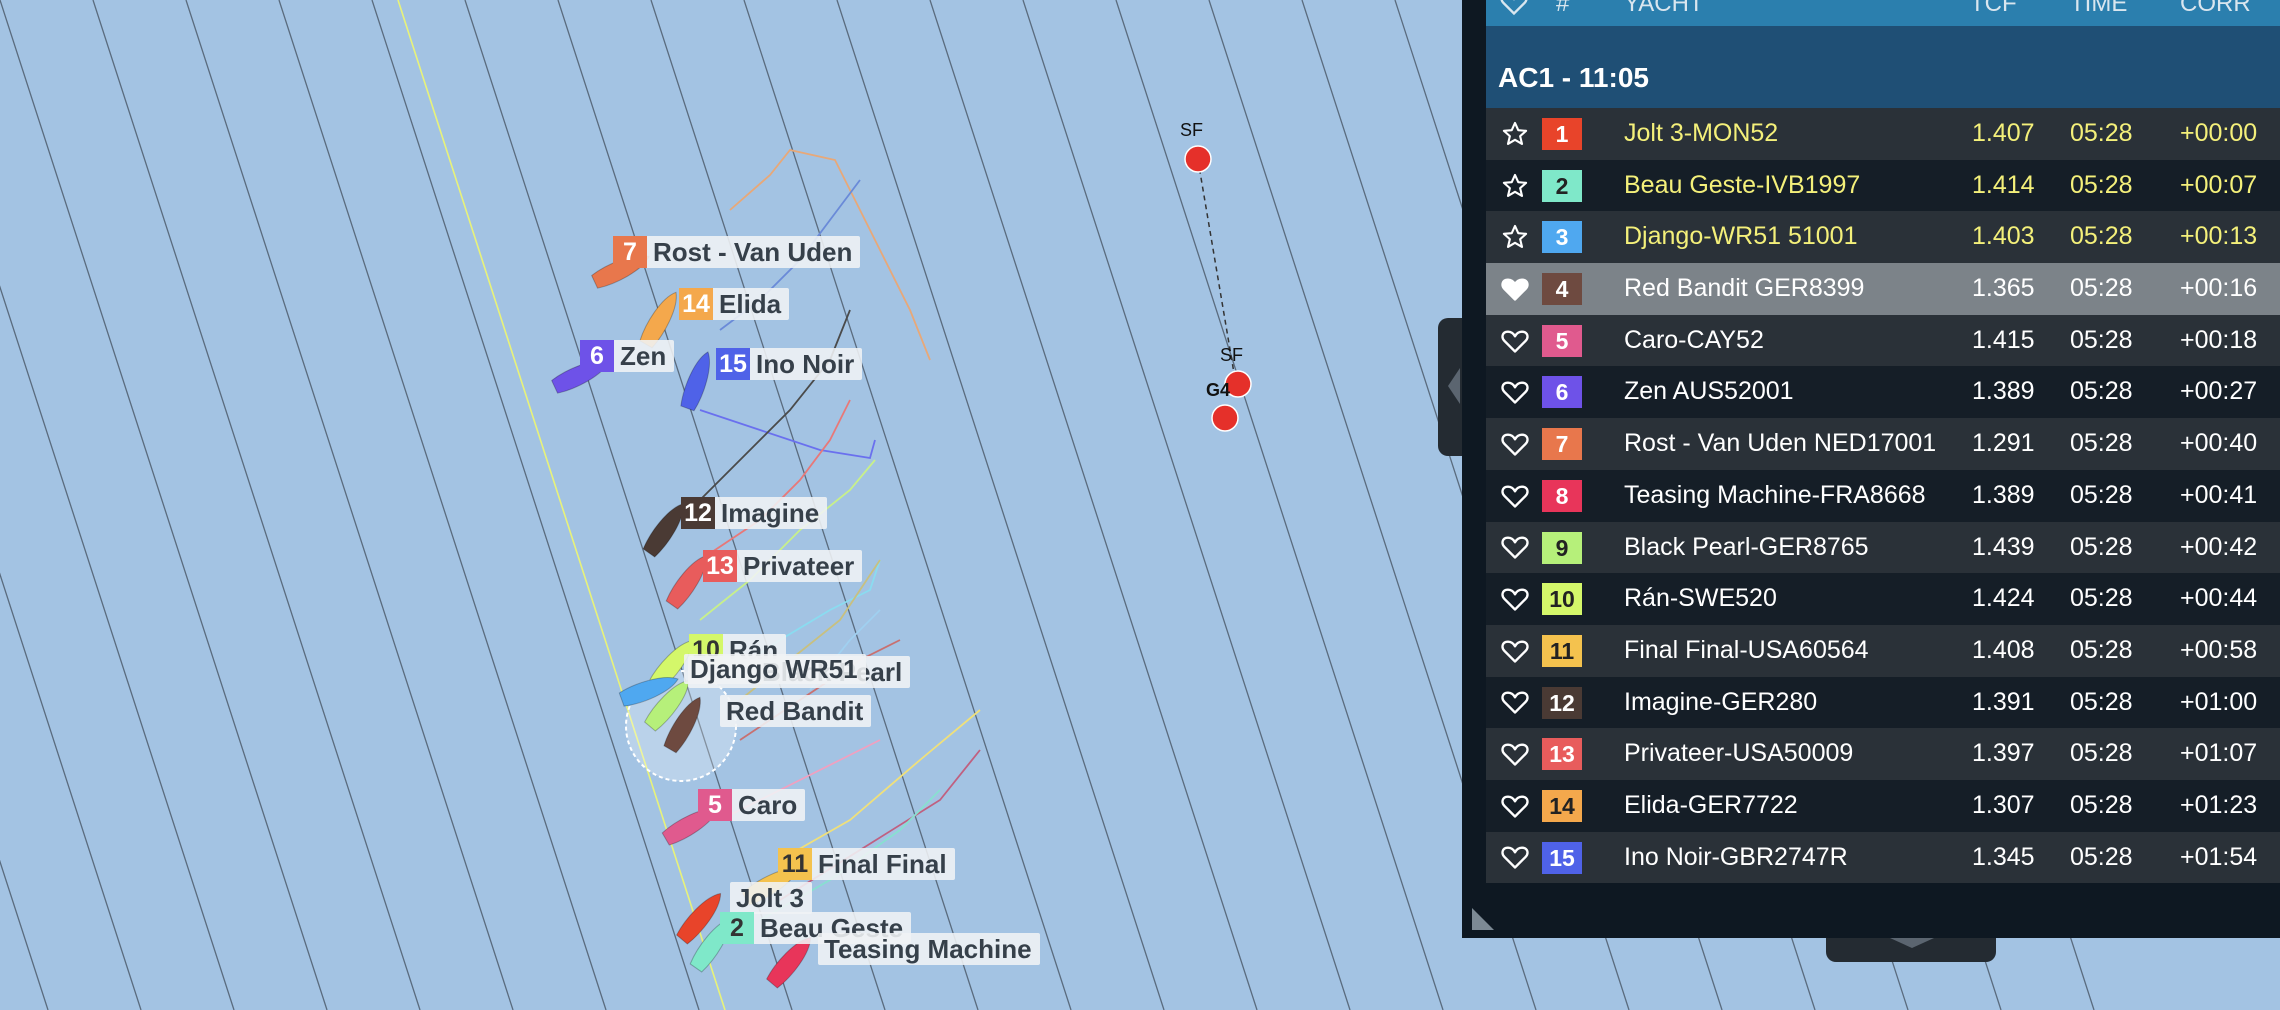 This screenshot has height=1010, width=2280. Describe the element at coordinates (1664, 9) in the screenshot. I see `column-header-yacht: YACHT` at that location.